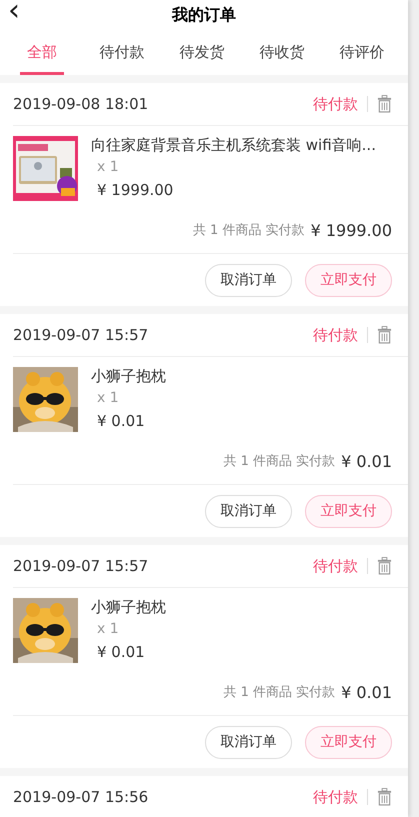 Image resolution: width=419 pixels, height=817 pixels. What do you see at coordinates (80, 797) in the screenshot?
I see `order-time: 2019-09-07 15:56` at bounding box center [80, 797].